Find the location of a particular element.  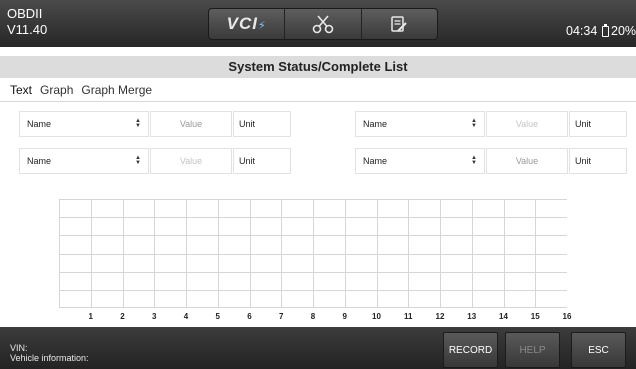

app-name: OBDII is located at coordinates (25, 13).